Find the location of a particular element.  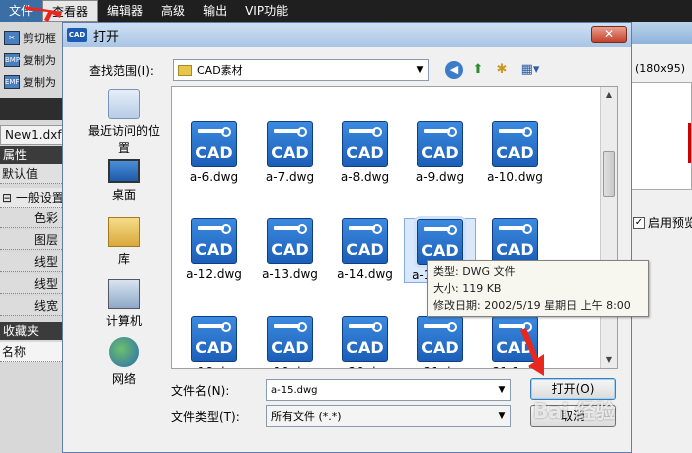

divider is located at coordinates (33, 109).